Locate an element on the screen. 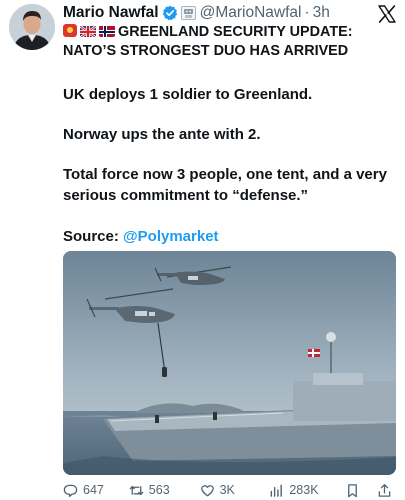 Image resolution: width=405 pixels, height=500 pixels. headline-line-1: GREENLAND SECURITY UPDATE: is located at coordinates (230, 32).